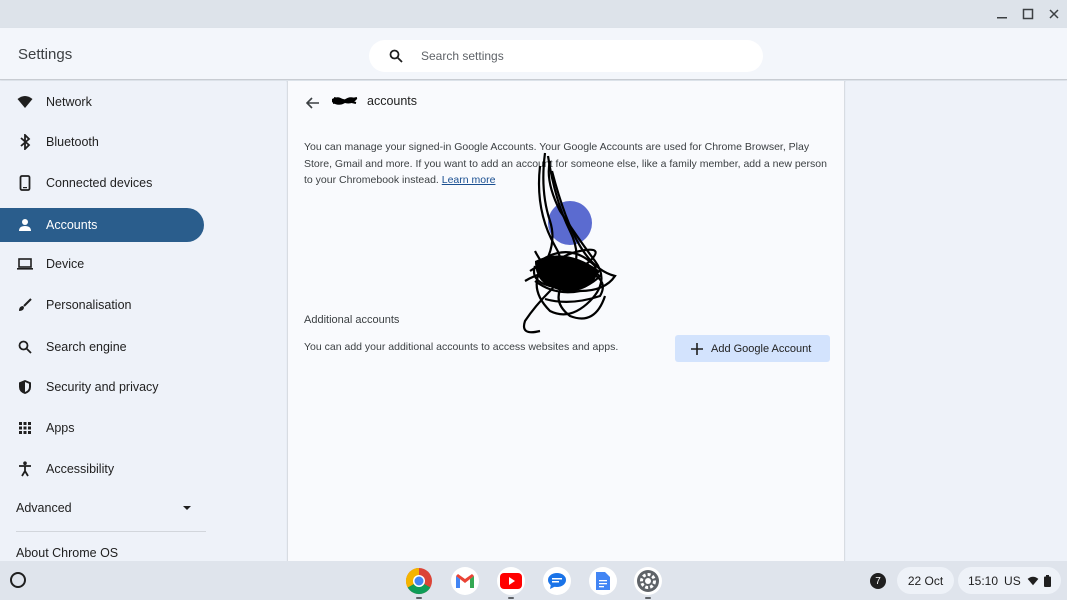 The height and width of the screenshot is (600, 1067). I want to click on grid-icon, so click(25, 428).